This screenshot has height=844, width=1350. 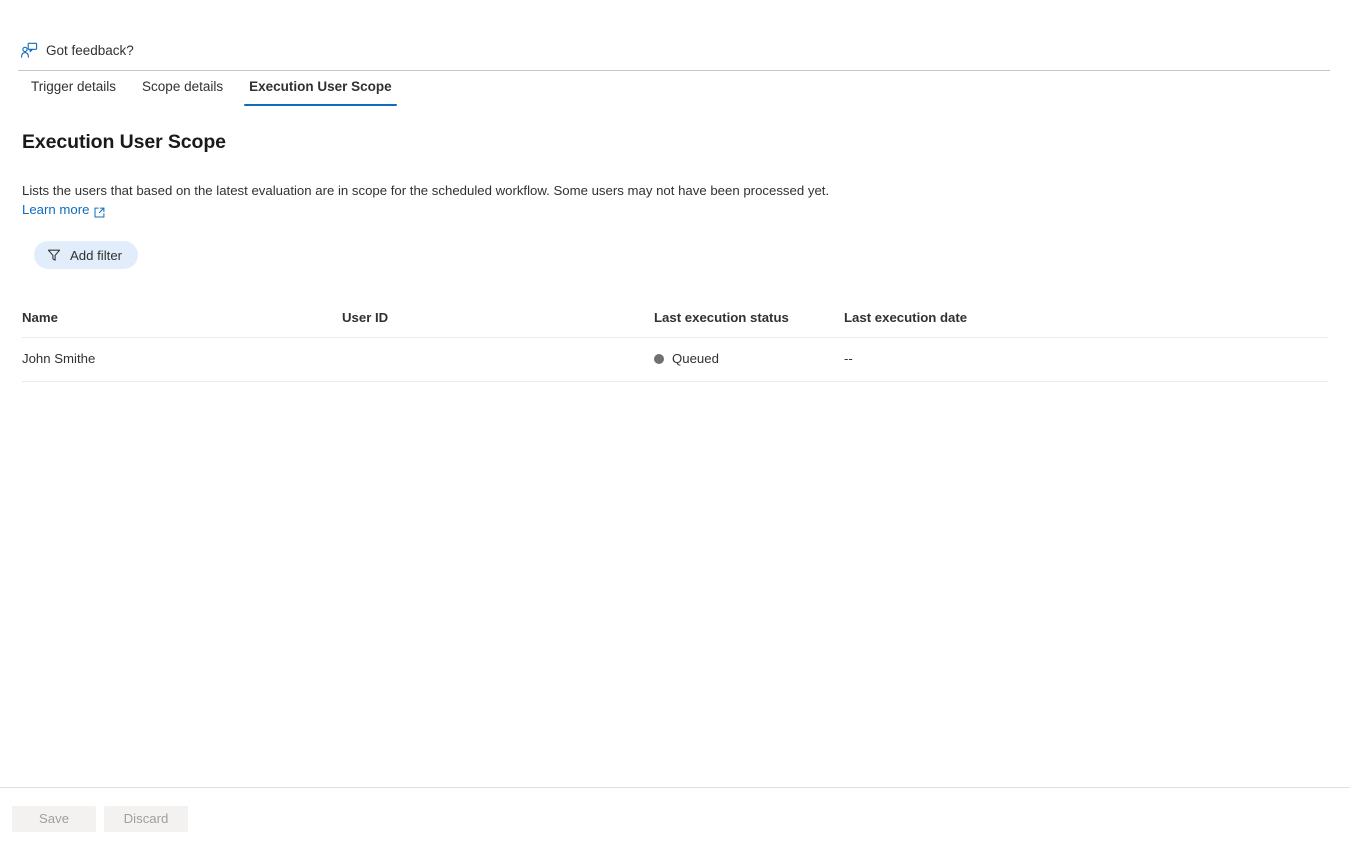 What do you see at coordinates (749, 359) in the screenshot?
I see `cell-last-execution-status: Queued` at bounding box center [749, 359].